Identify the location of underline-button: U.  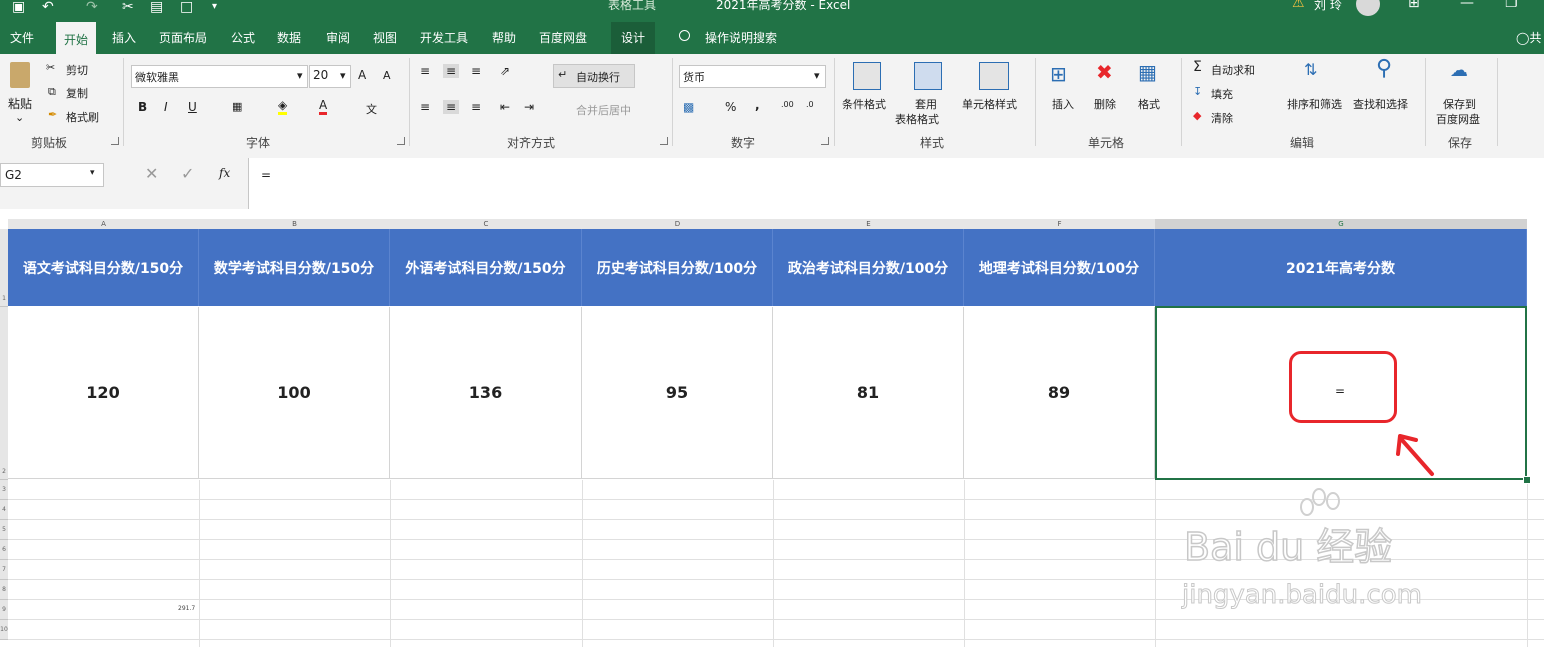
(192, 107).